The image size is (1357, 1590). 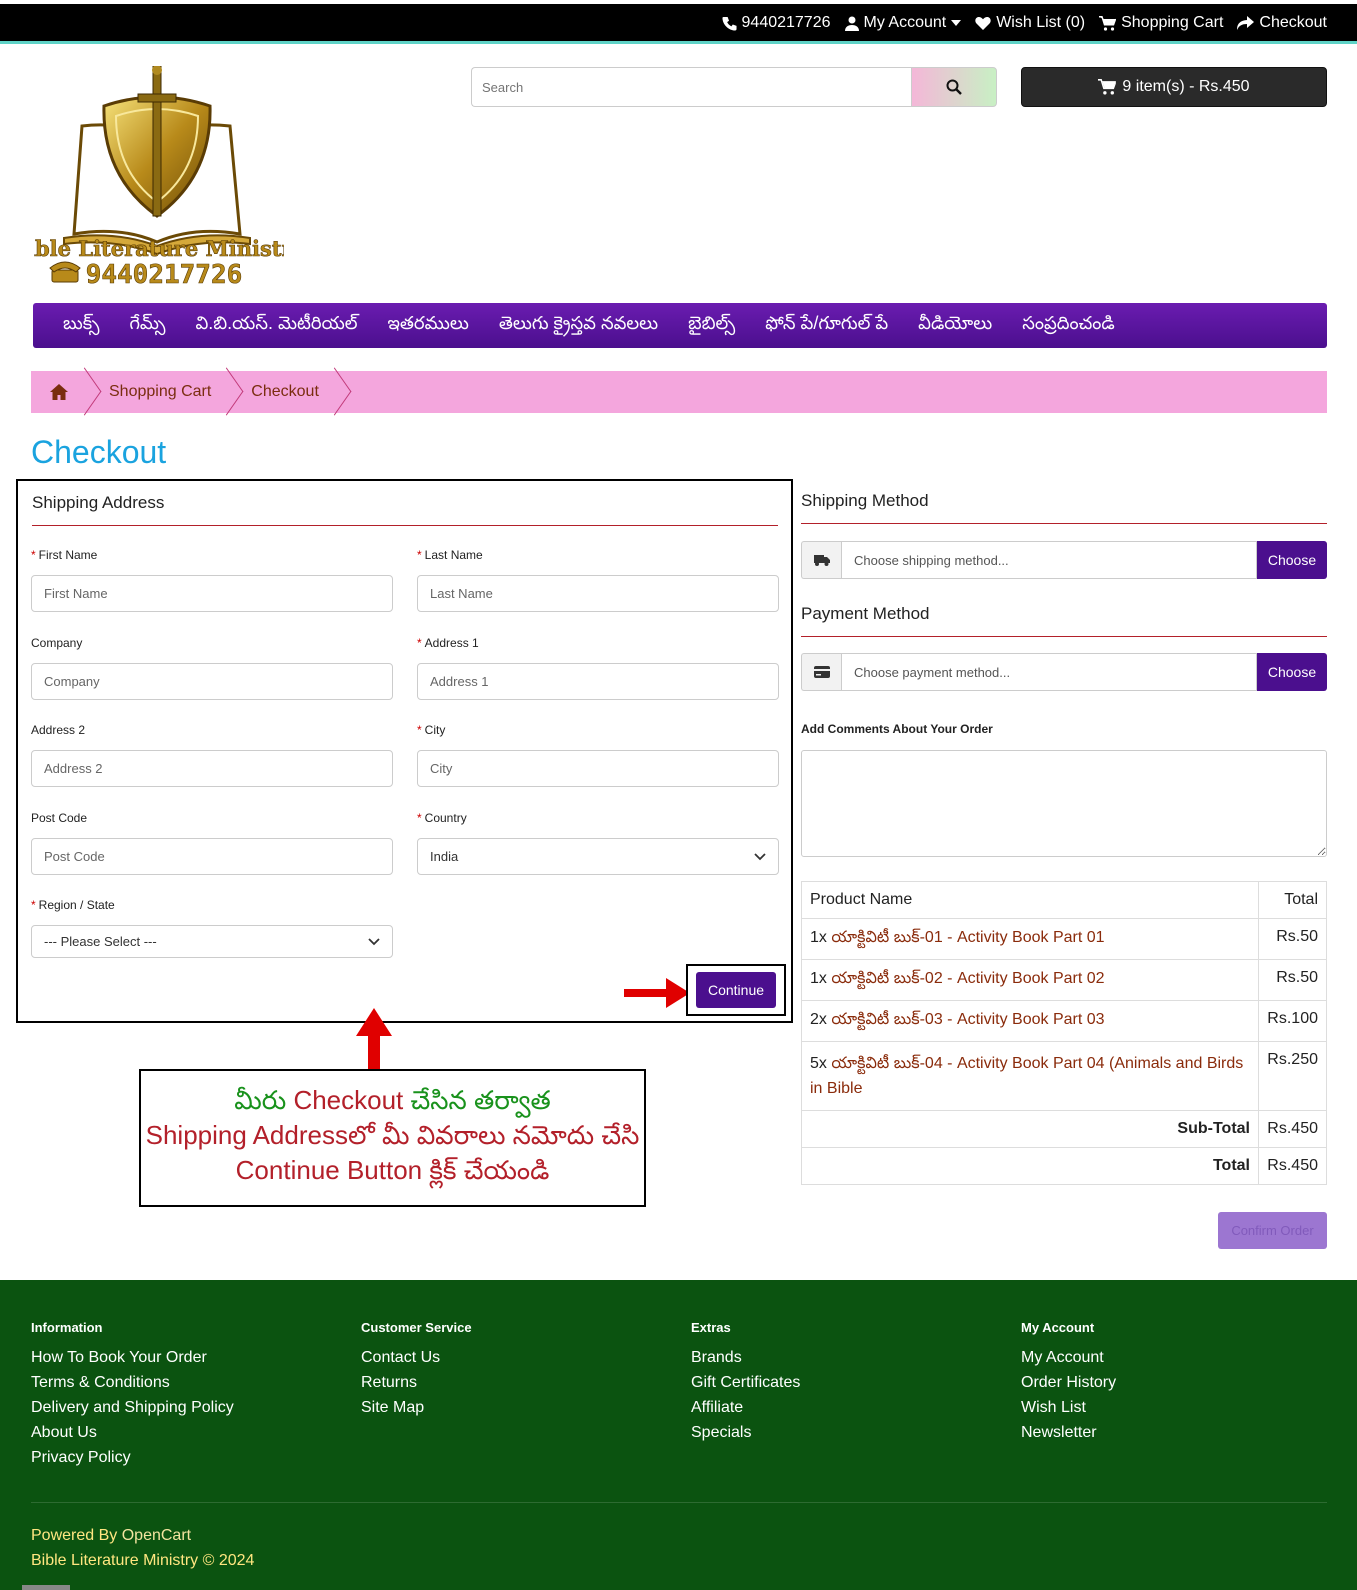 I want to click on last-name-group: * Last Name, so click(x=598, y=580).